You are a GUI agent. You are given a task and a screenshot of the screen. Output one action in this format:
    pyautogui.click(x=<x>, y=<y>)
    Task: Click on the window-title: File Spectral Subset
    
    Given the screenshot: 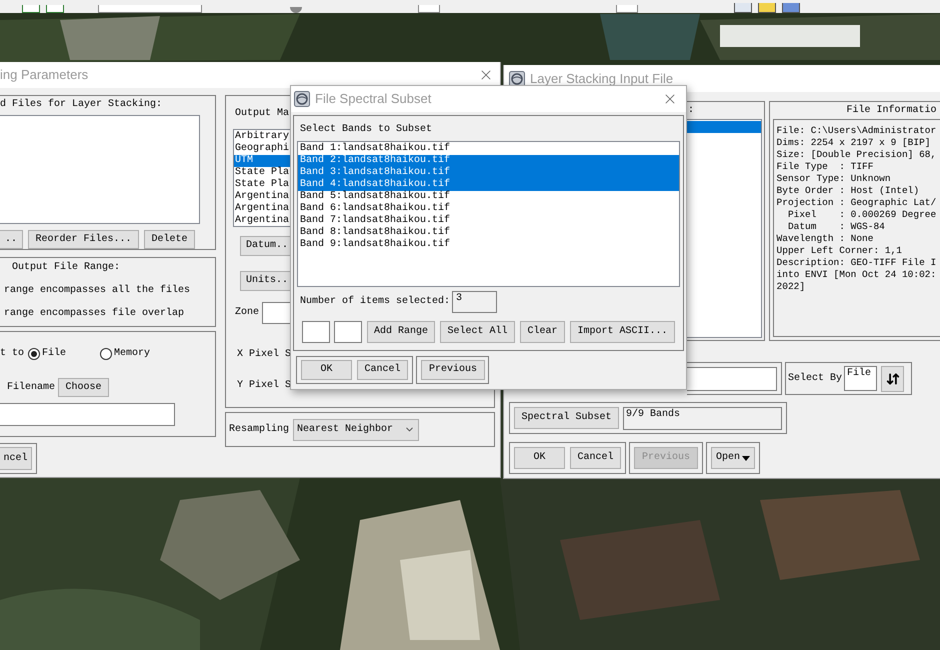 What is the action you would take?
    pyautogui.click(x=373, y=99)
    